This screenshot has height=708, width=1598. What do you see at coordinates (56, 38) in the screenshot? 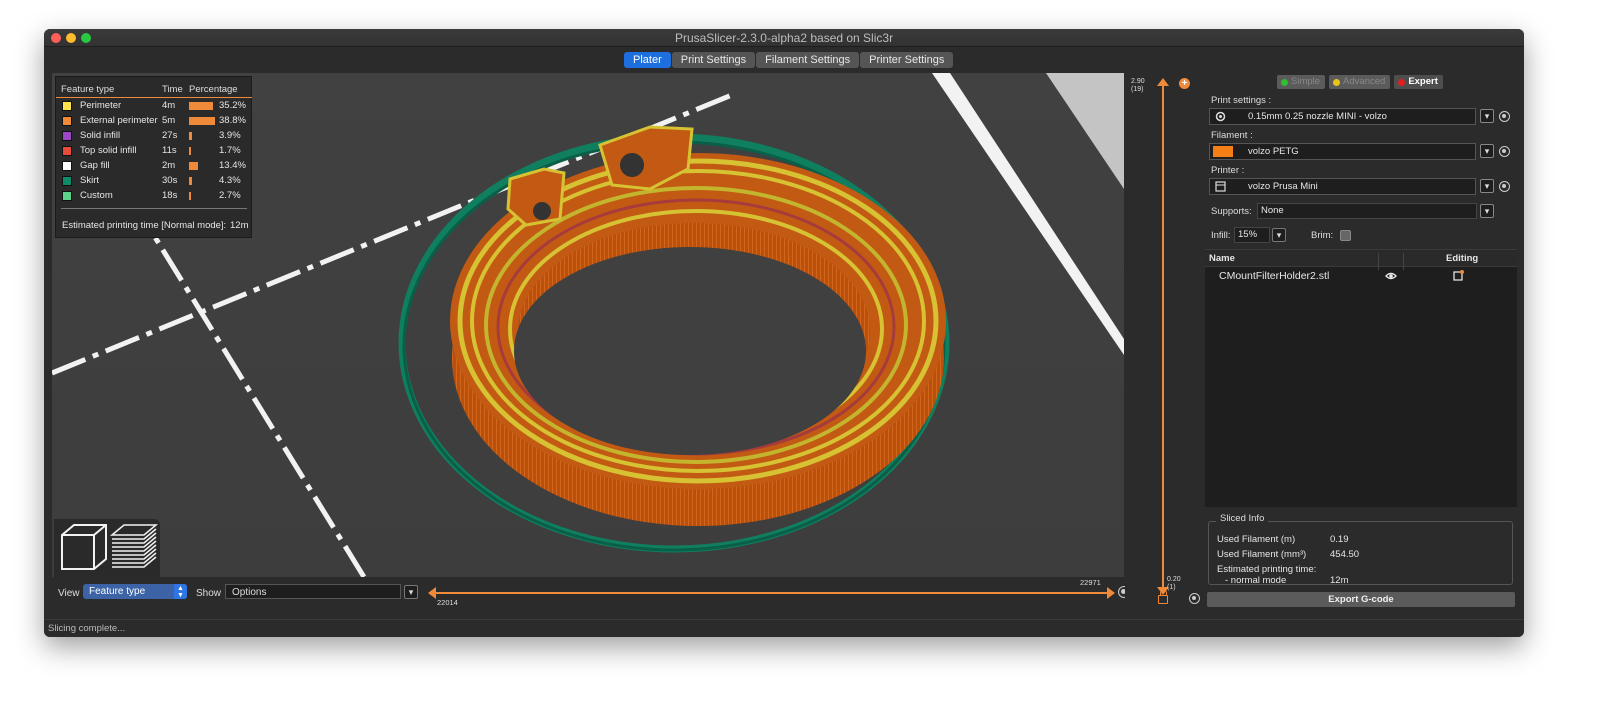
I see `close-window-button` at bounding box center [56, 38].